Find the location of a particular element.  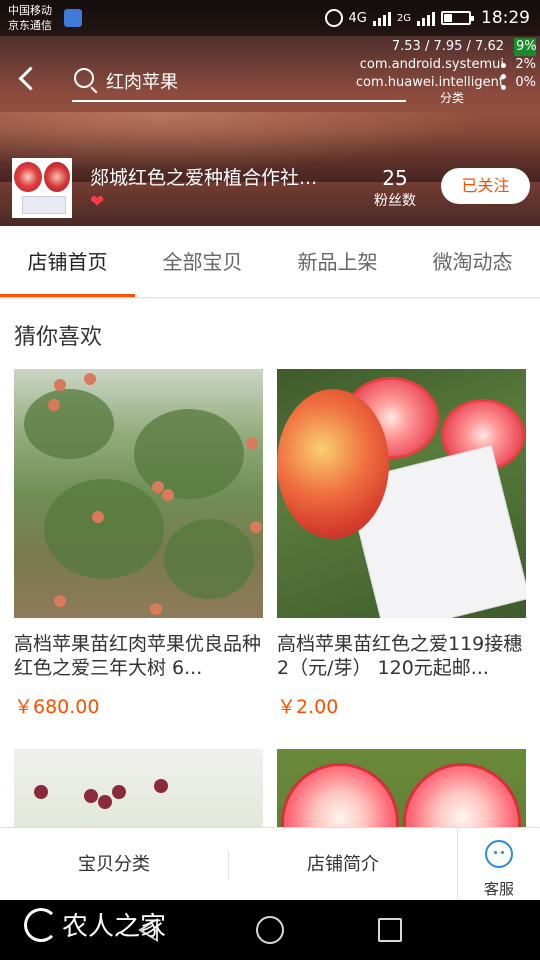

shop-bottom-bar: 宝贝分类 店铺简介 客服 is located at coordinates (270, 864).